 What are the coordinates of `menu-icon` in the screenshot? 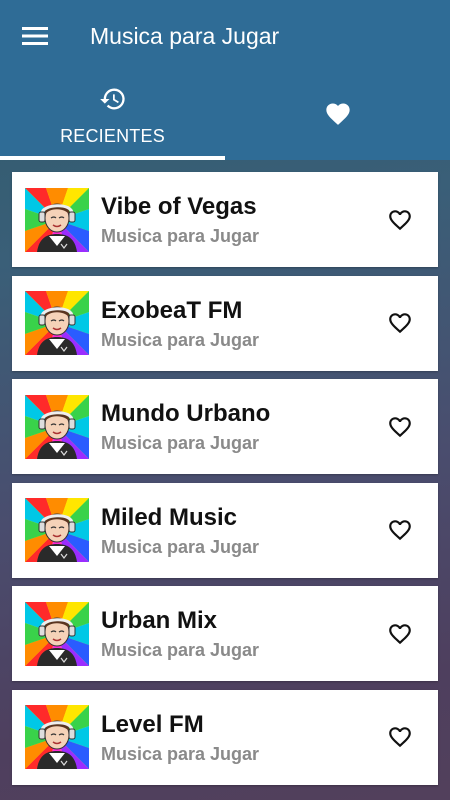 It's located at (35, 36).